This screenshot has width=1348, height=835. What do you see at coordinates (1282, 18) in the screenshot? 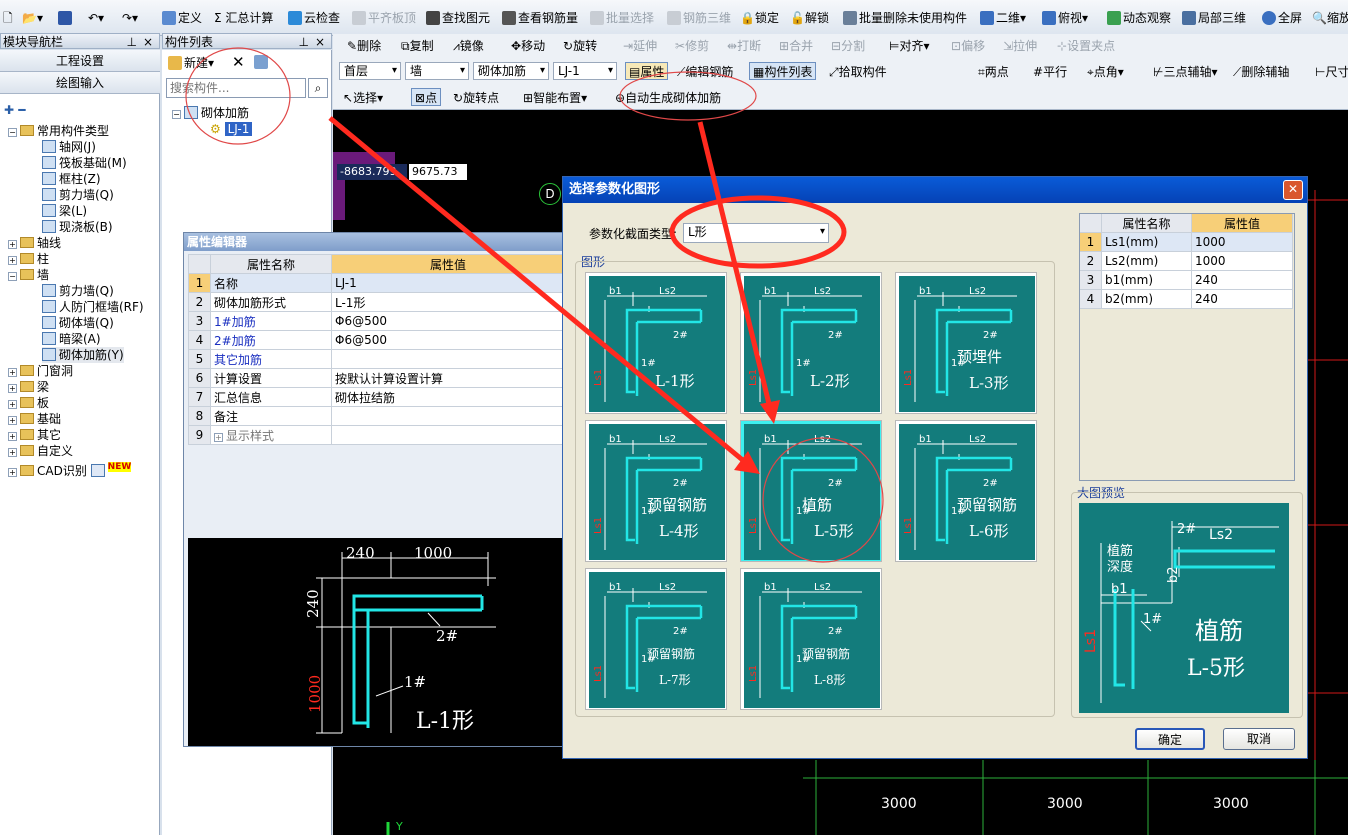
I see `fullscreen-button: 全屏` at bounding box center [1282, 18].